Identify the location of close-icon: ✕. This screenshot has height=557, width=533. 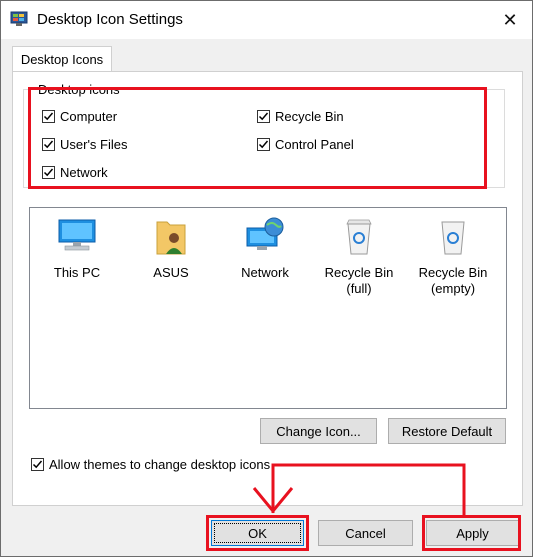
(510, 19).